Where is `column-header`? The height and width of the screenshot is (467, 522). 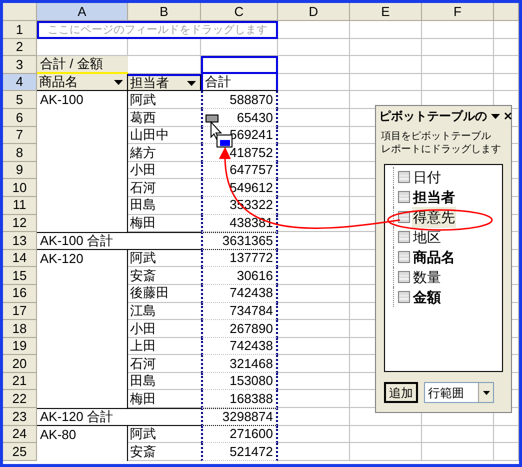
column-header is located at coordinates (506, 12).